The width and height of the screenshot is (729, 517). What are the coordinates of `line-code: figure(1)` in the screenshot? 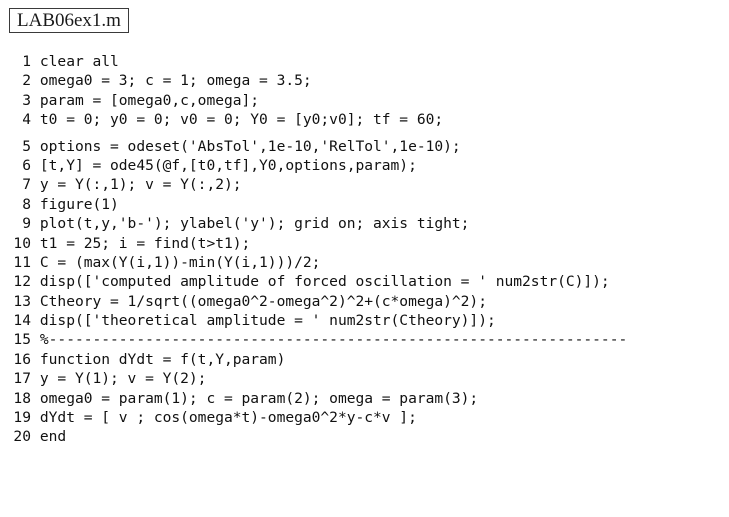 It's located at (79, 204).